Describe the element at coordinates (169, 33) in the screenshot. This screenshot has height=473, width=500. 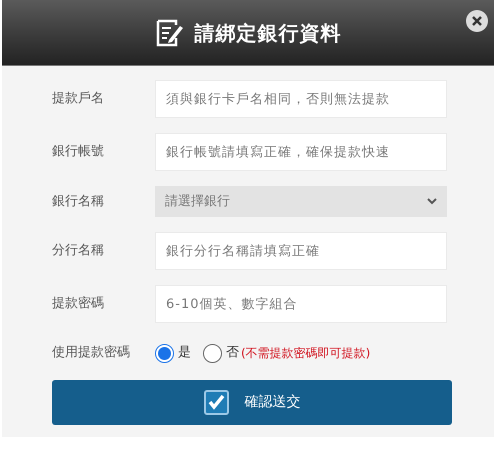
I see `edit-icon` at that location.